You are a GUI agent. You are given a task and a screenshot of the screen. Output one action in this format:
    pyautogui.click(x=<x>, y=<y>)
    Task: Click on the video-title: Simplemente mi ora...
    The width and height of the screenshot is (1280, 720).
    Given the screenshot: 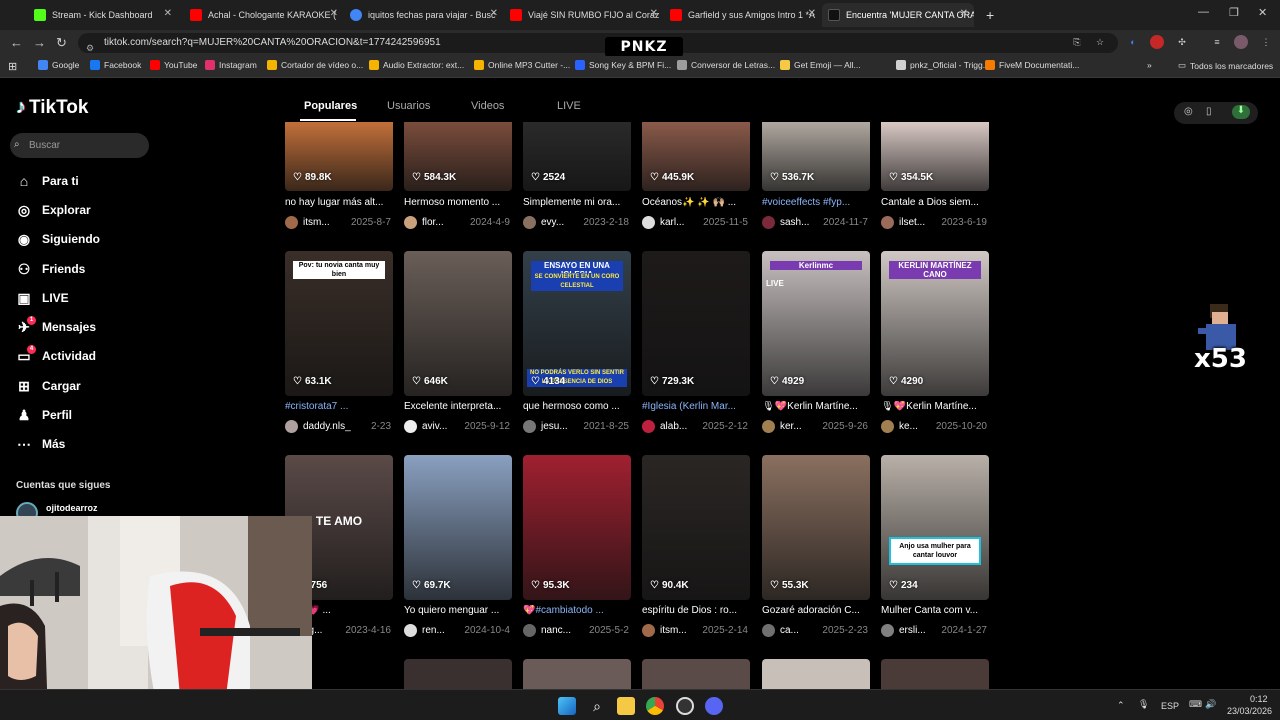 What is the action you would take?
    pyautogui.click(x=579, y=202)
    